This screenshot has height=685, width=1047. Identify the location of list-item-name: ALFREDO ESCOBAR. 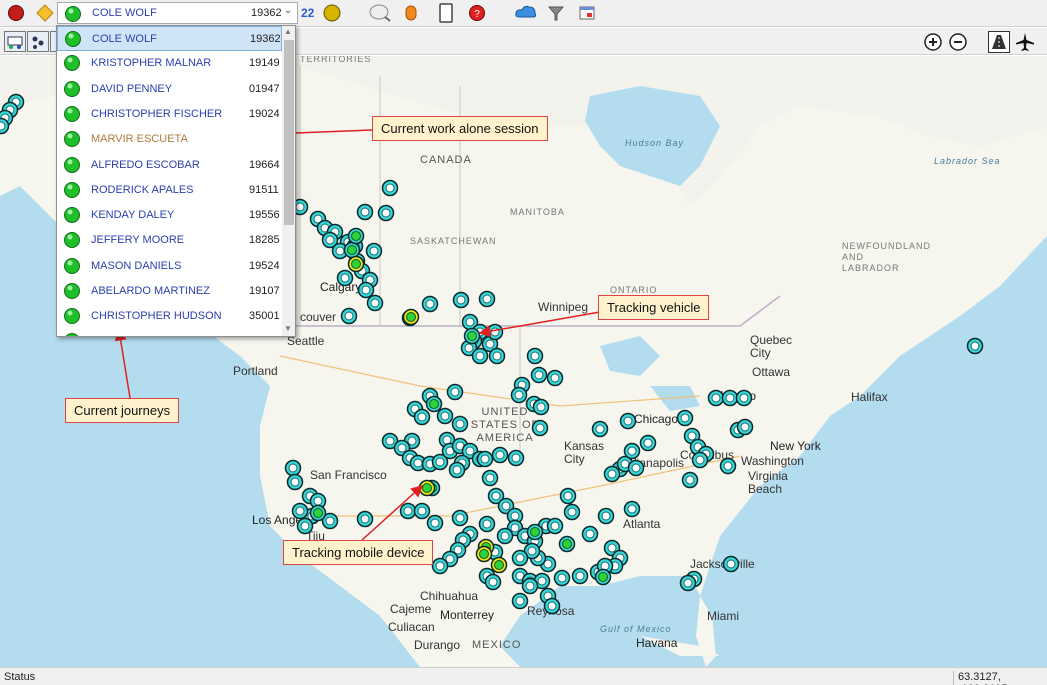
(145, 164).